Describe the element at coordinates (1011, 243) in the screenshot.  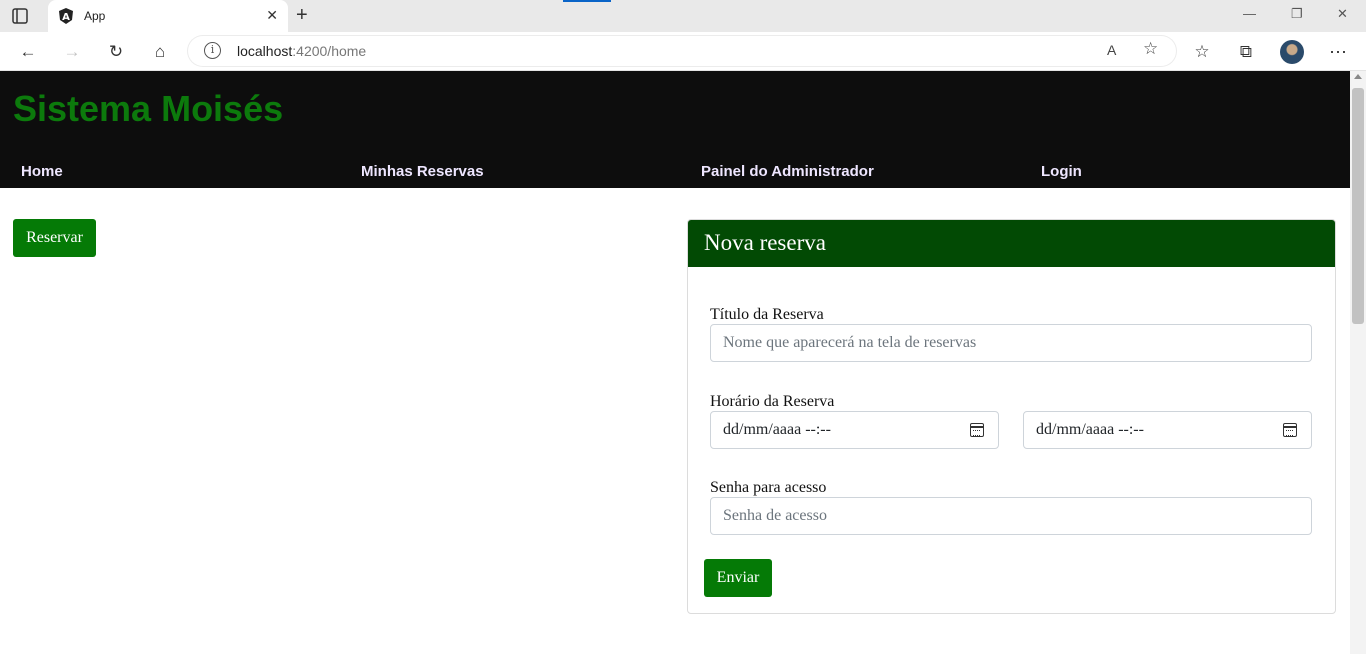
I see `card-header: Nova reserva` at that location.